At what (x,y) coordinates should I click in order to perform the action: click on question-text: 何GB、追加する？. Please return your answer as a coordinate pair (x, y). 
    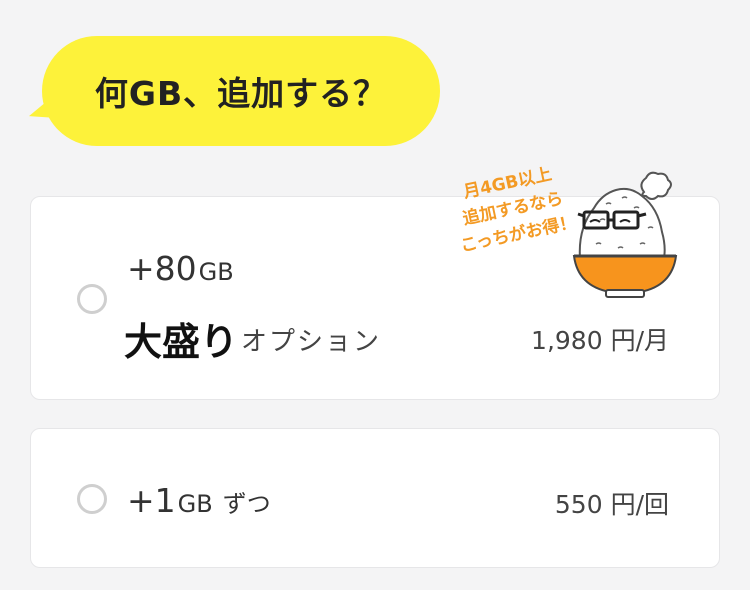
    Looking at the image, I should click on (241, 93).